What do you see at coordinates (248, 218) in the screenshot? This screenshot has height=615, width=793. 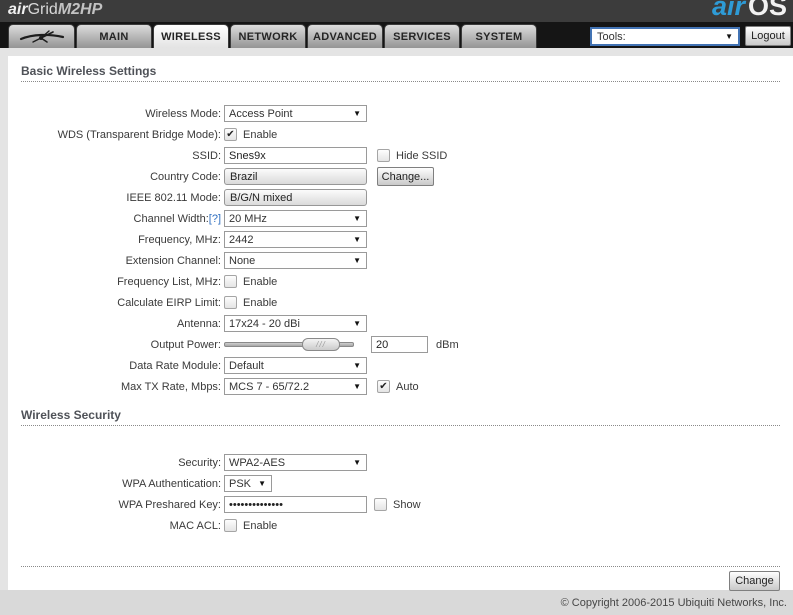 I see `channel-width-value: 20 MHz` at bounding box center [248, 218].